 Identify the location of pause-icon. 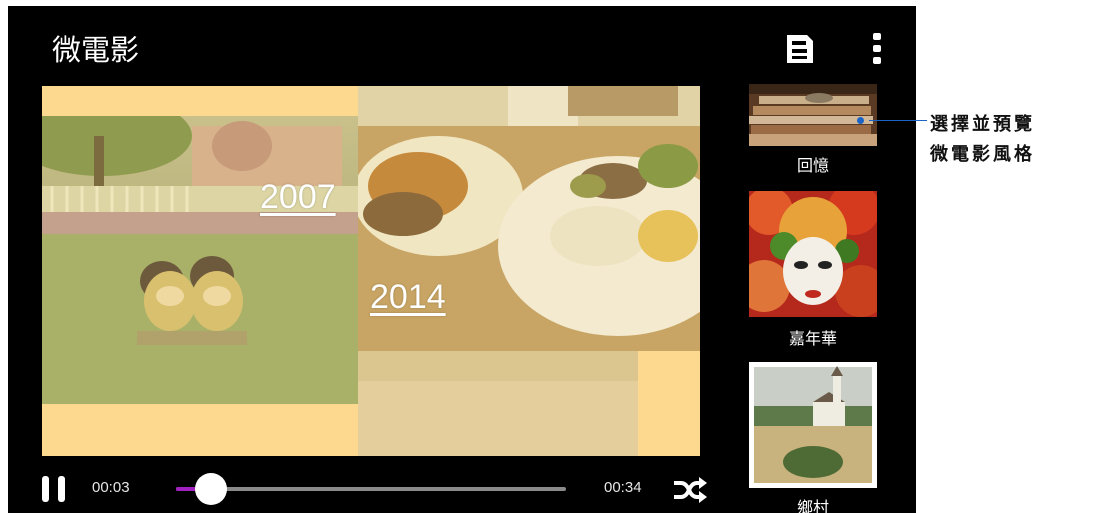
(45, 489).